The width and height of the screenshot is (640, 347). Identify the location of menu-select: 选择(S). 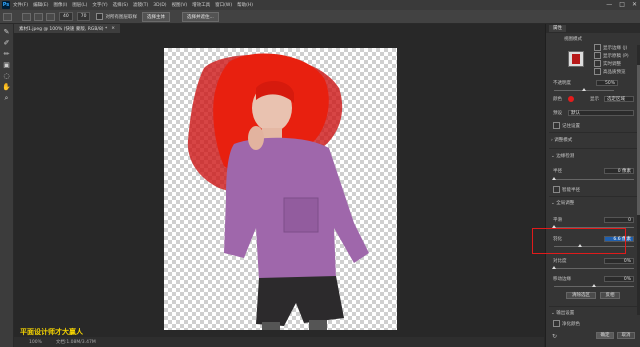
(120, 5).